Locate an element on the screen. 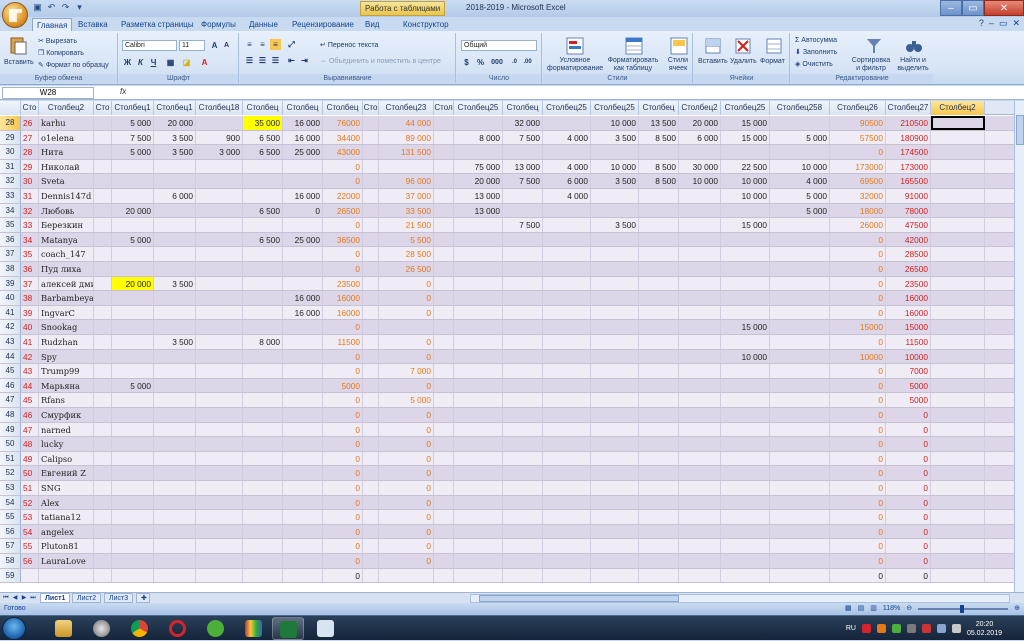 The width and height of the screenshot is (1024, 641). table-cell: 16000 is located at coordinates (343, 298).